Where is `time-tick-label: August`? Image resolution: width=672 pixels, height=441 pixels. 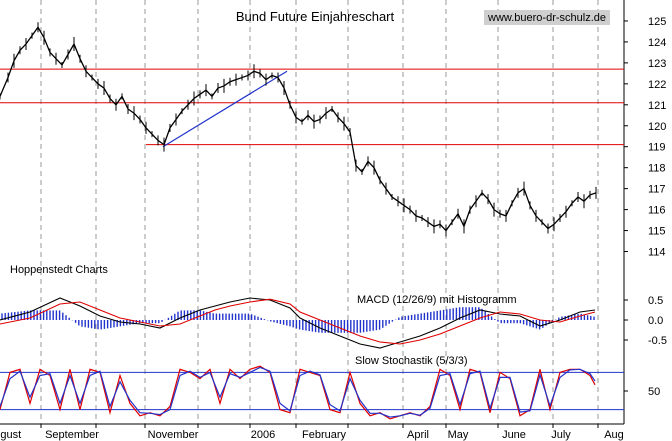
time-tick-label: August is located at coordinates (10, 435).